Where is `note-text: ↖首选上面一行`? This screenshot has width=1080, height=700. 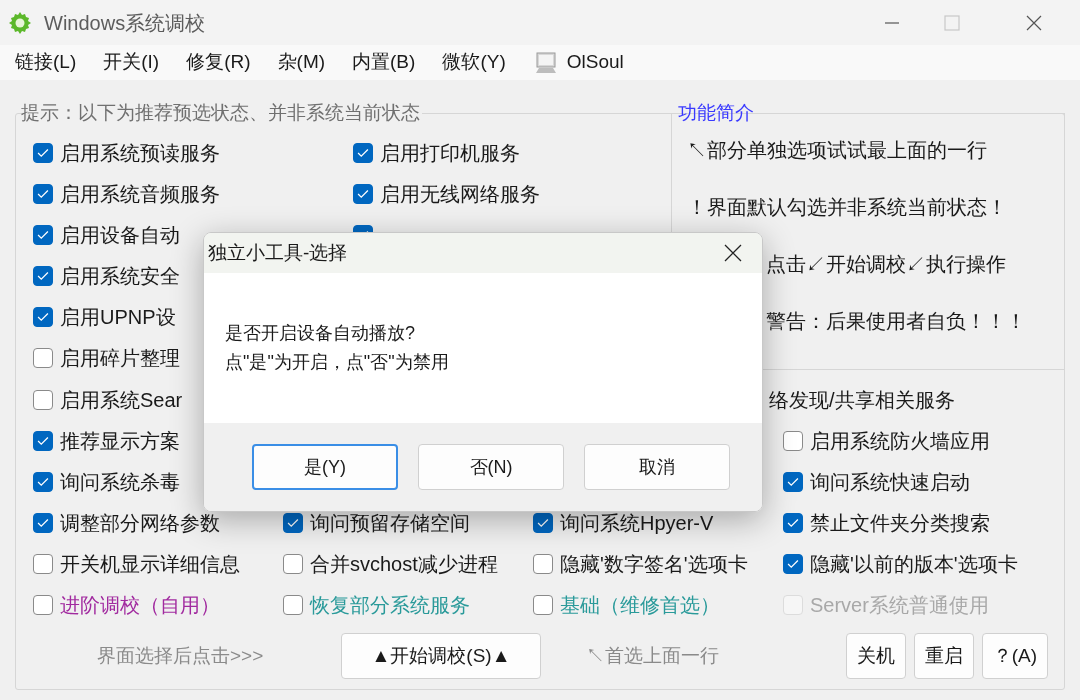 note-text: ↖首选上面一行 is located at coordinates (652, 655).